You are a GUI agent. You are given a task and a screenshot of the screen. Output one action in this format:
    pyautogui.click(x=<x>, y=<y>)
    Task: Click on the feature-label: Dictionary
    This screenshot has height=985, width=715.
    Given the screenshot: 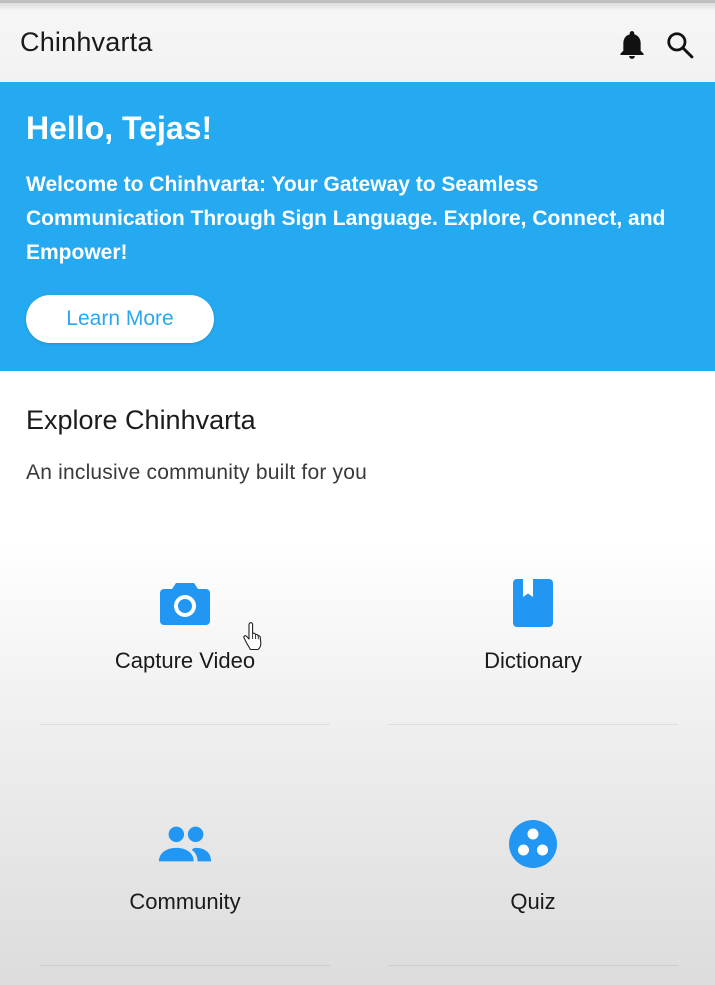 What is the action you would take?
    pyautogui.click(x=533, y=660)
    